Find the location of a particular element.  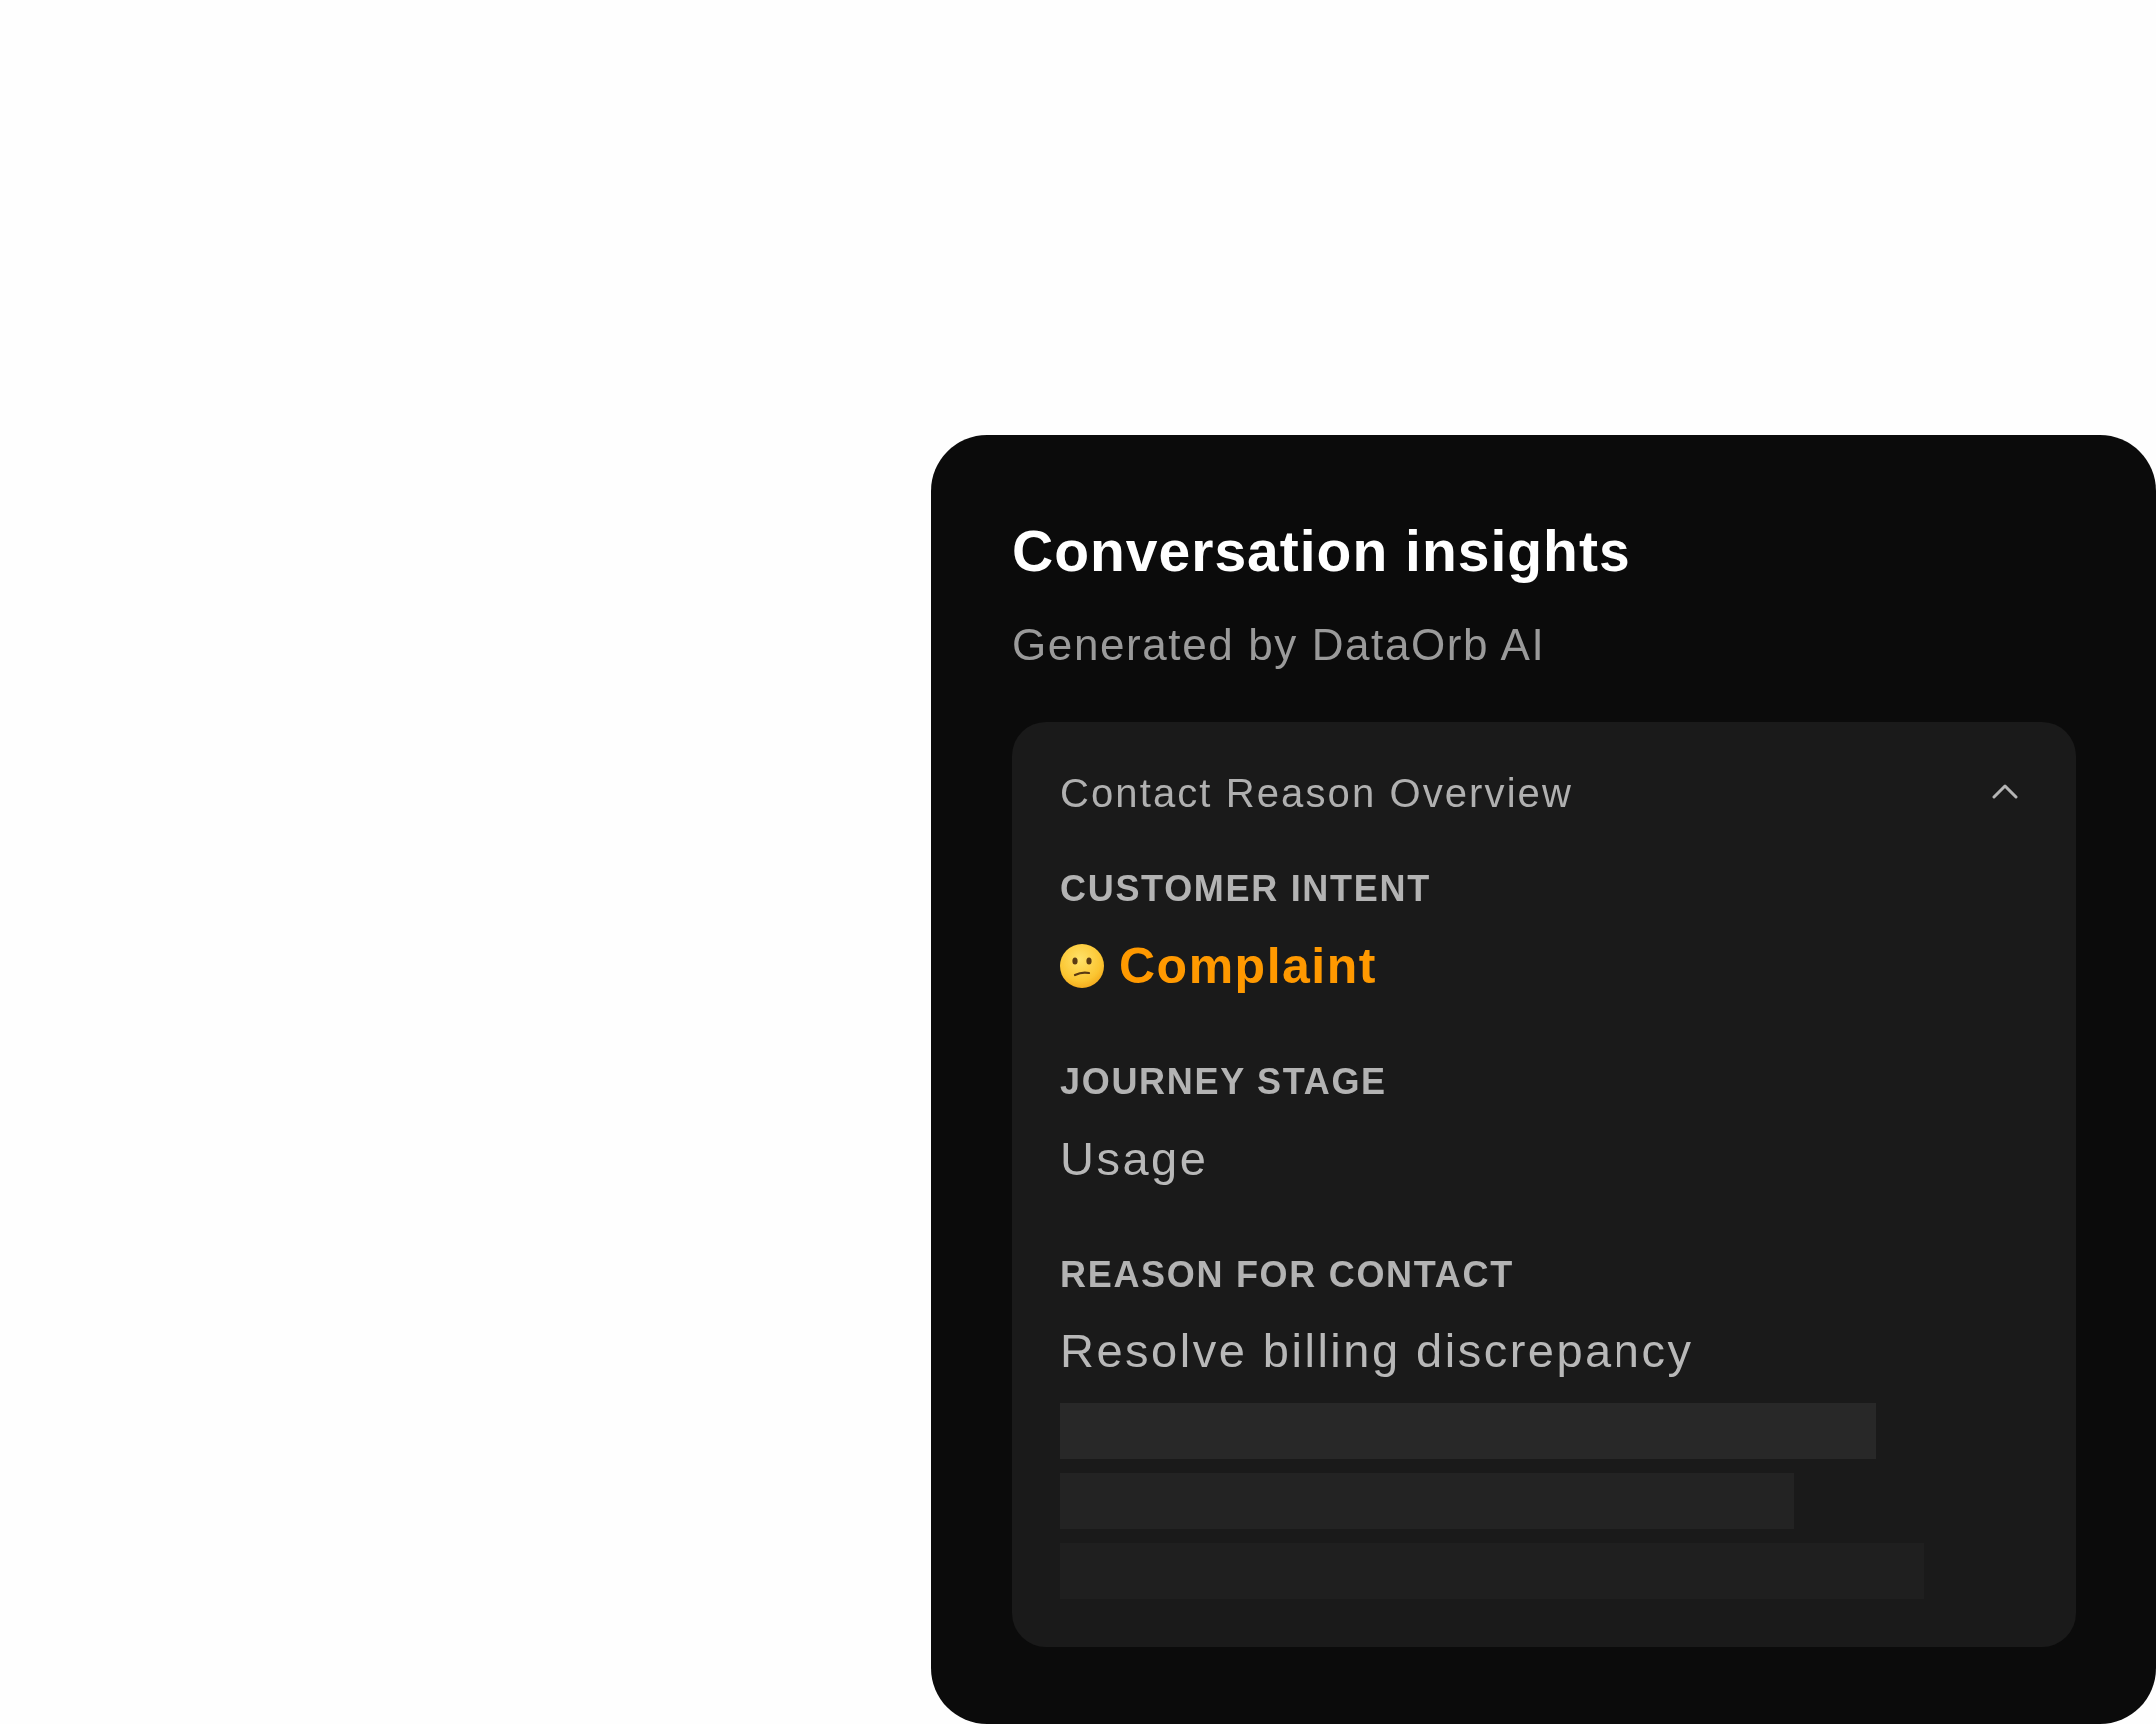

card-title: Conversation insights is located at coordinates (1322, 552).